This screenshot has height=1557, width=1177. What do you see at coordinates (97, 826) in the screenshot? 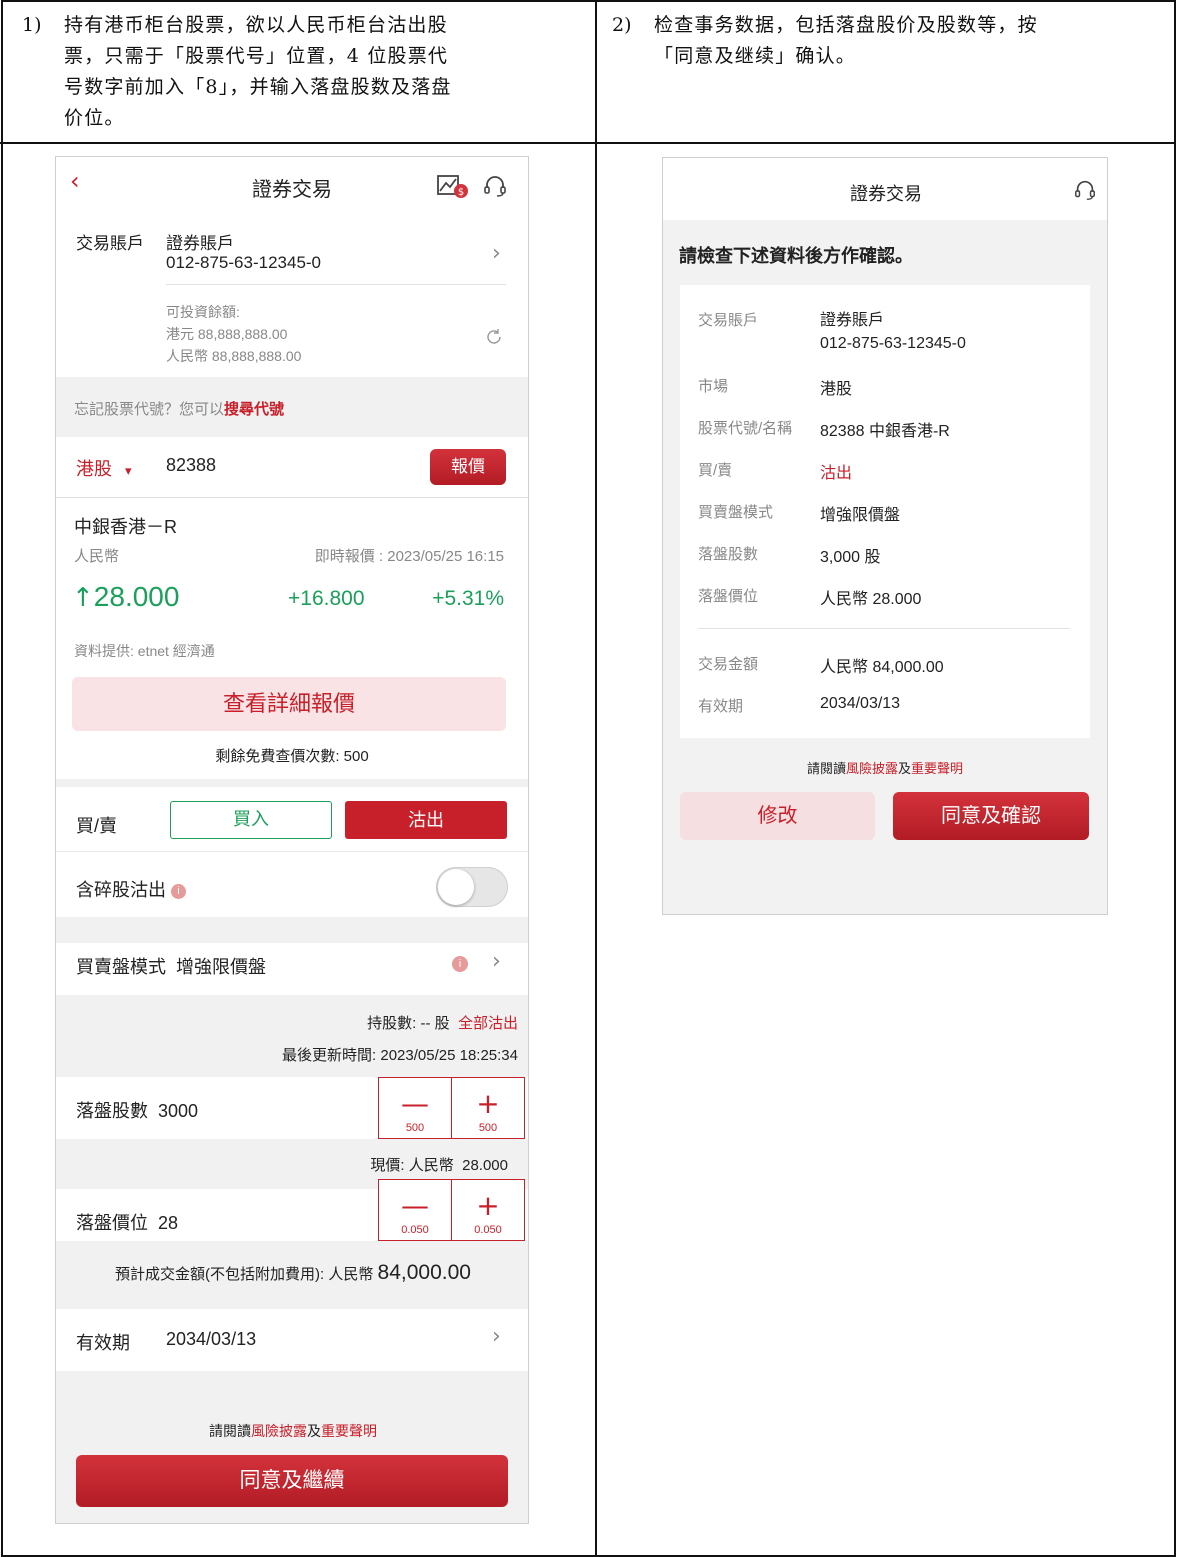
I see `side-label: 買/賣` at bounding box center [97, 826].